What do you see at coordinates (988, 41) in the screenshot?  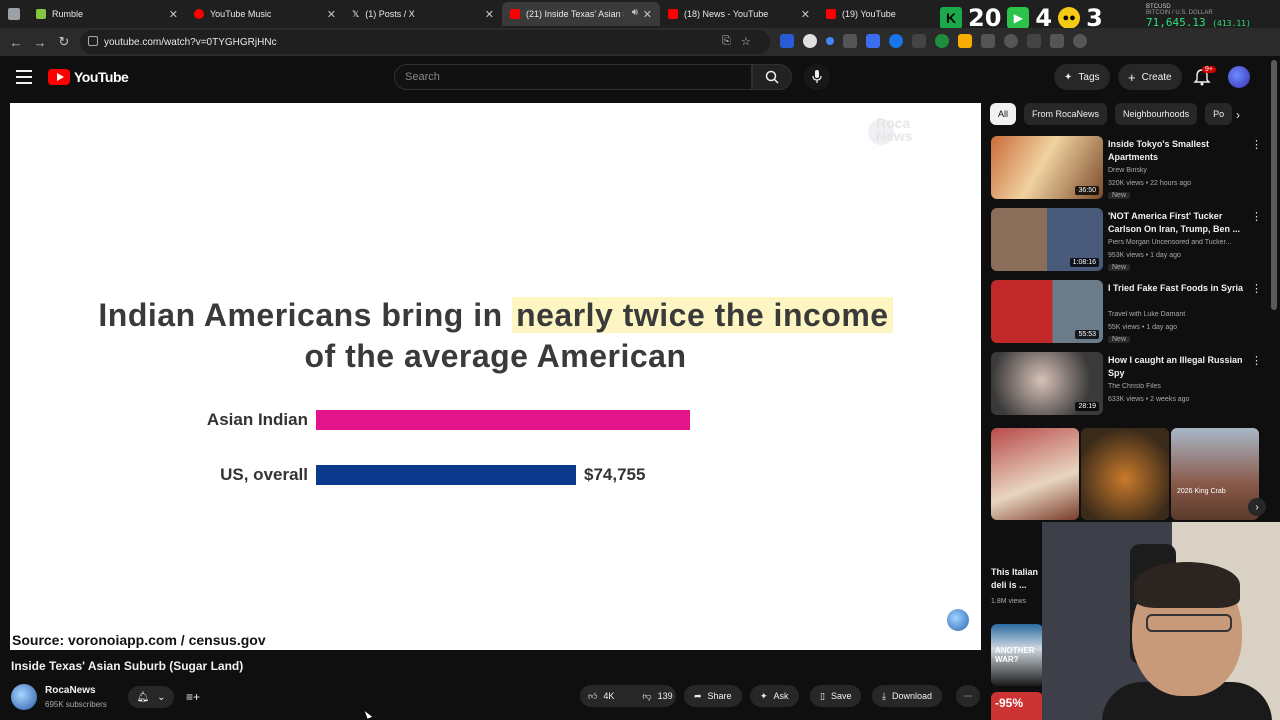 I see `puzzle-icon` at bounding box center [988, 41].